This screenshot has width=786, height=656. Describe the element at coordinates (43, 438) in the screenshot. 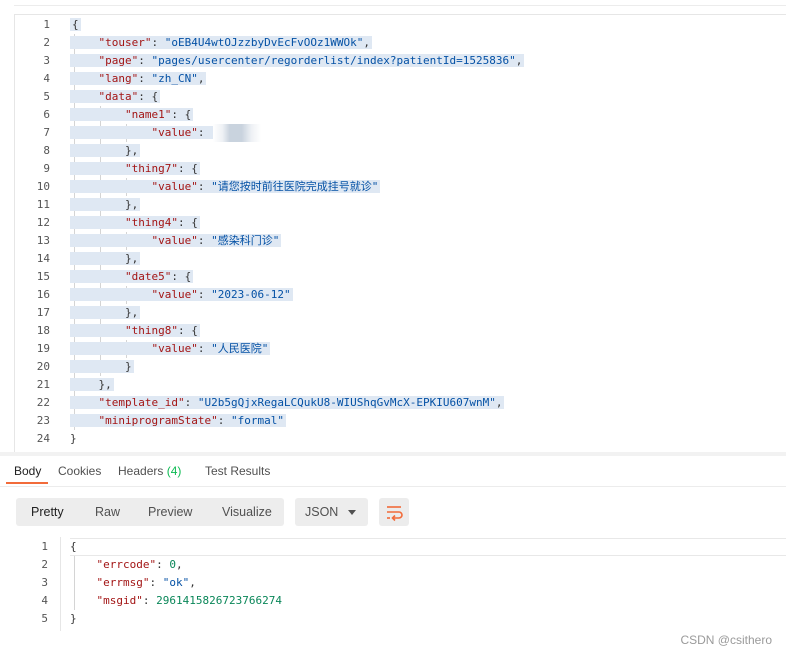

I see `line-number: 24` at that location.